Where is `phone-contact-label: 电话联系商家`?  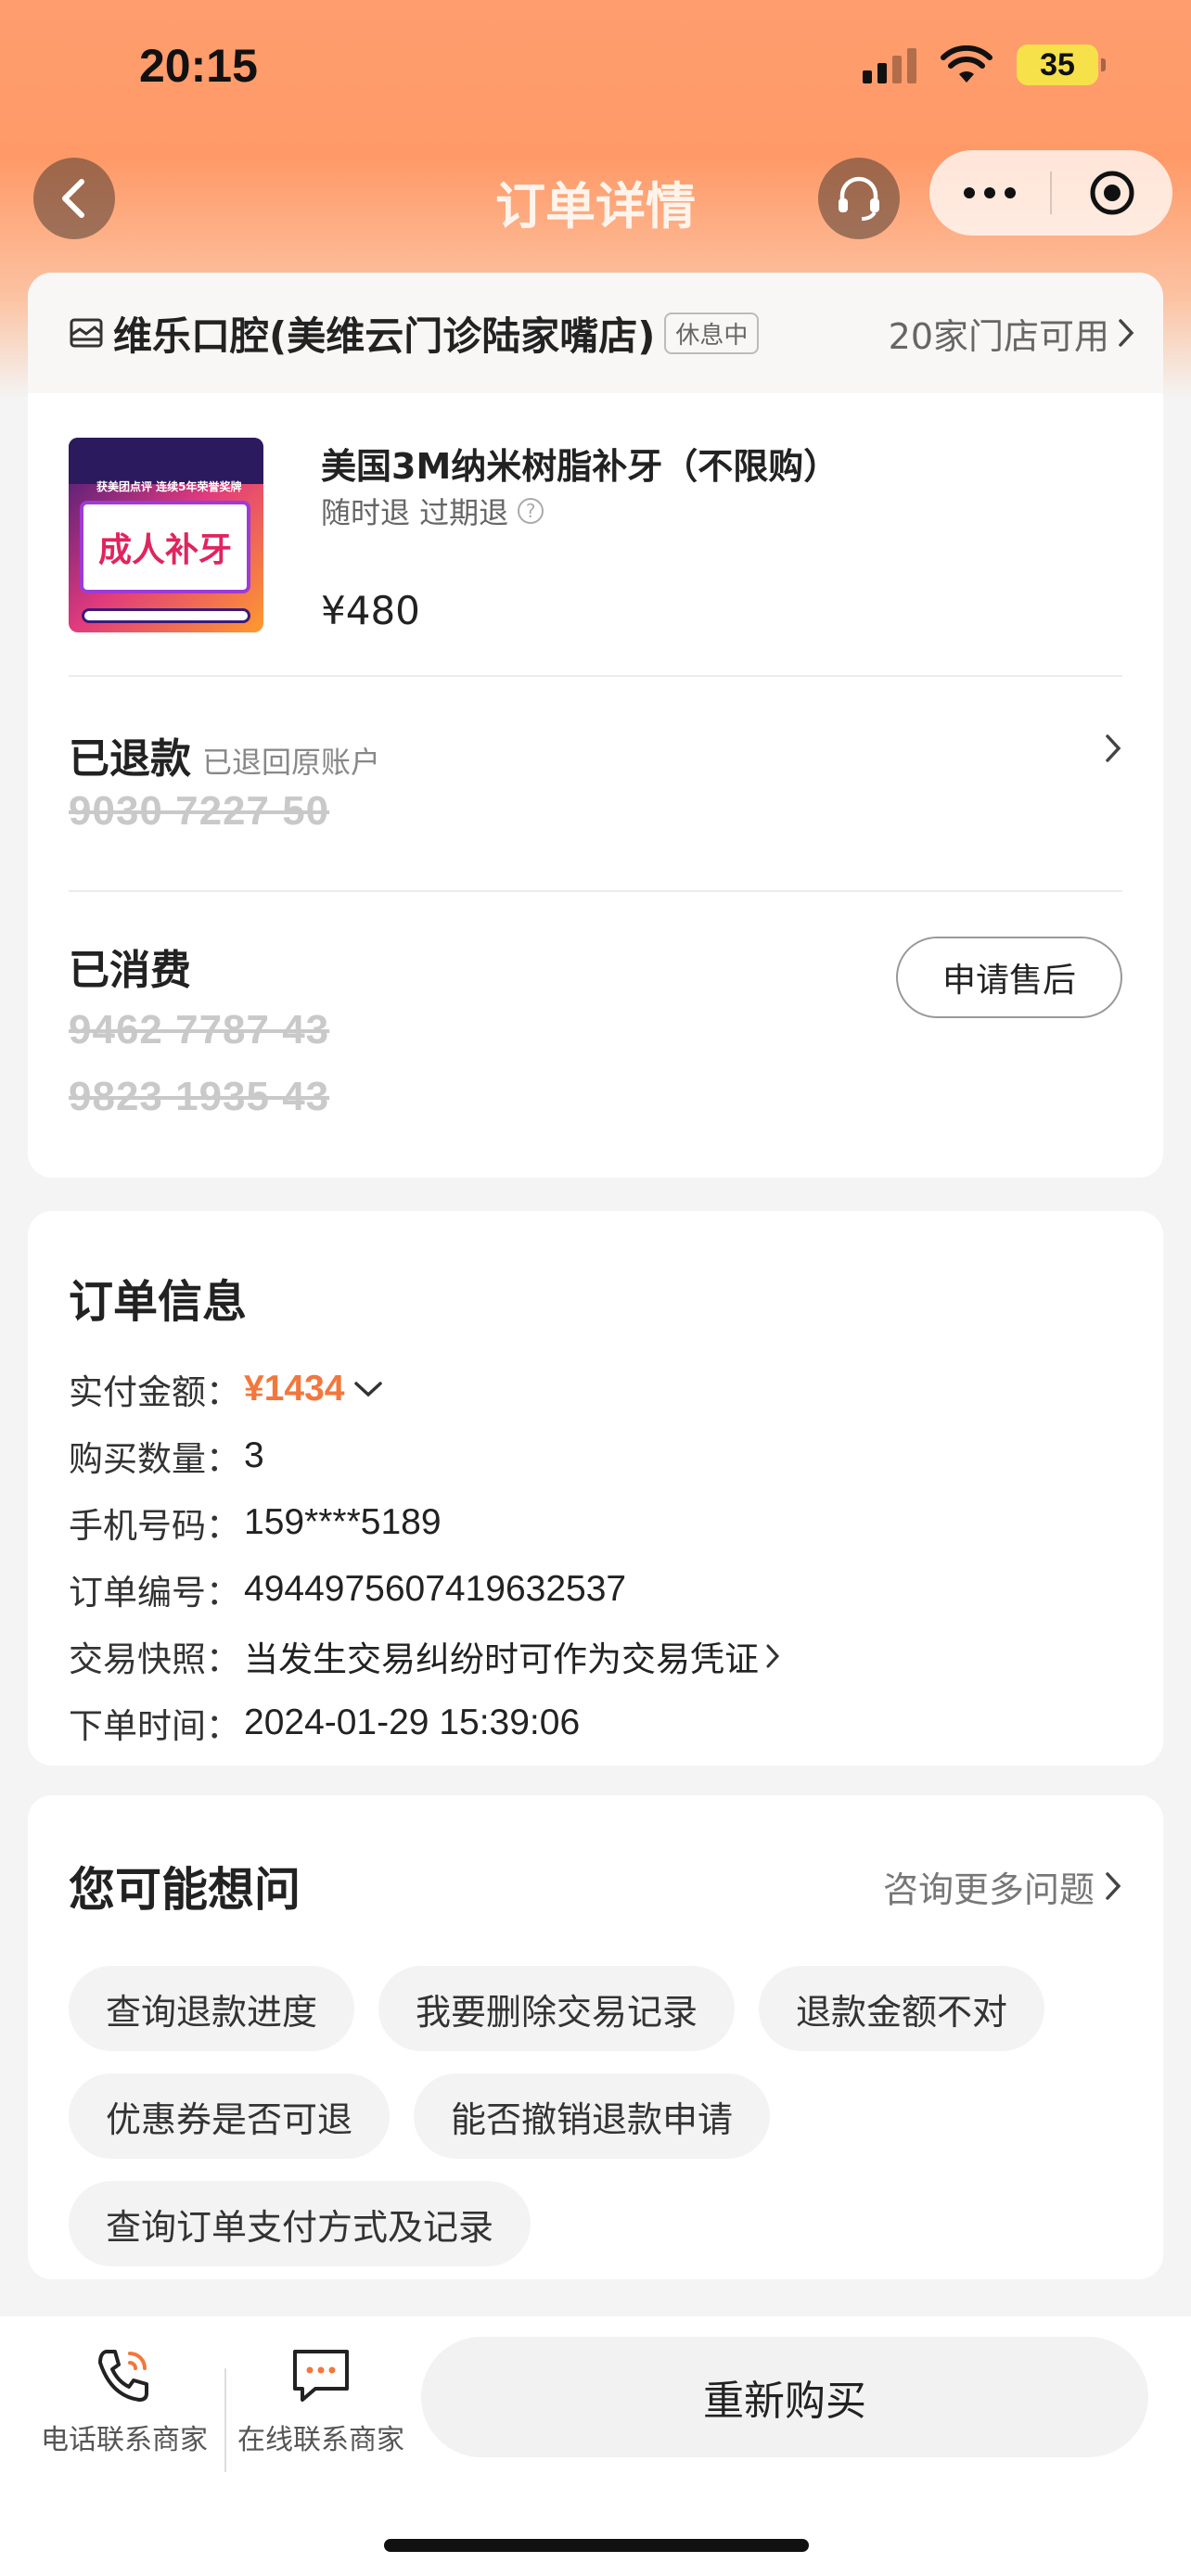 phone-contact-label: 电话联系商家 is located at coordinates (124, 2440).